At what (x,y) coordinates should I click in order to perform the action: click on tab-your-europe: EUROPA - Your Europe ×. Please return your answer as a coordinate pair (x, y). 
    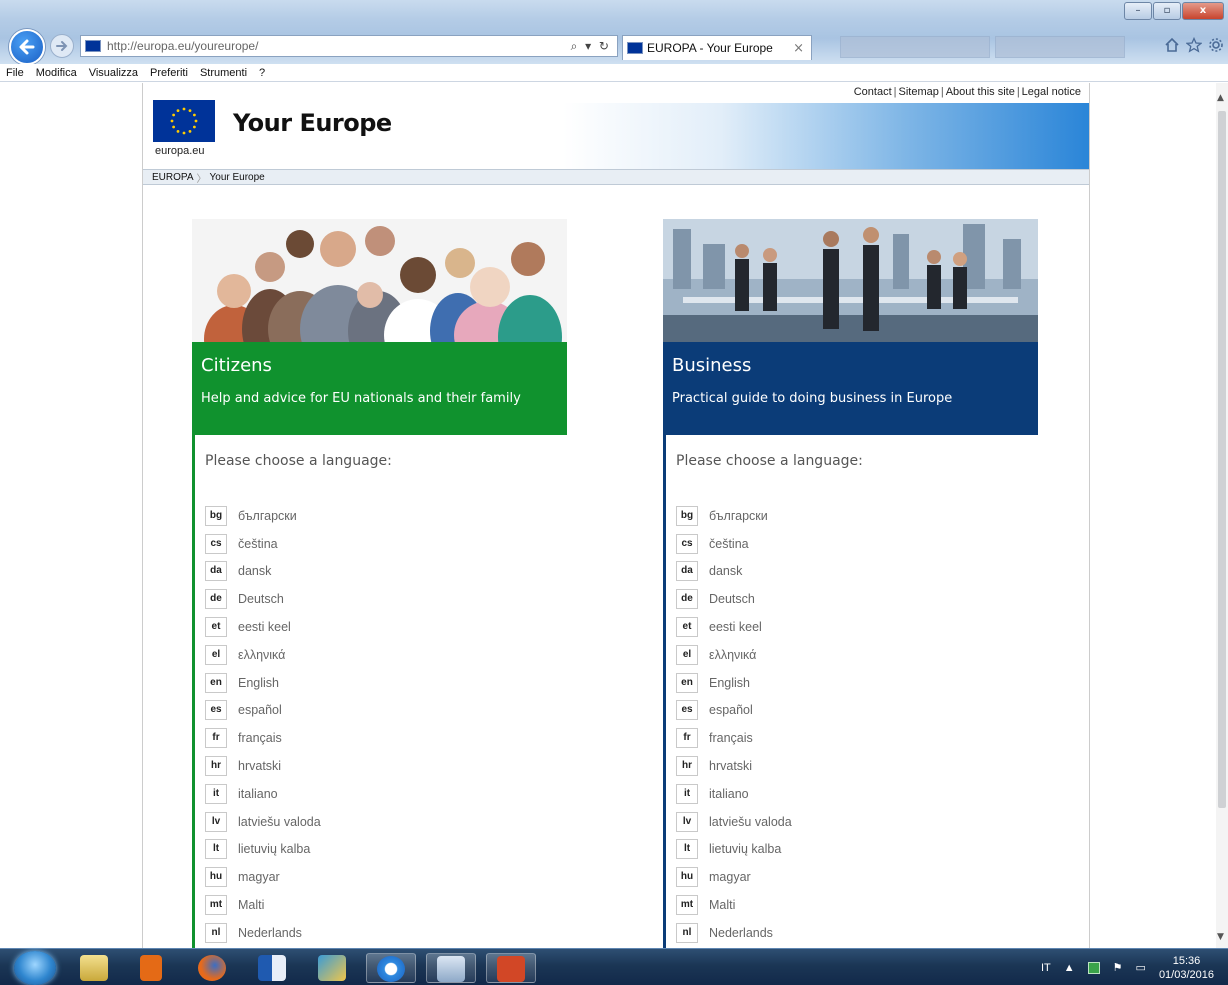
    Looking at the image, I should click on (717, 47).